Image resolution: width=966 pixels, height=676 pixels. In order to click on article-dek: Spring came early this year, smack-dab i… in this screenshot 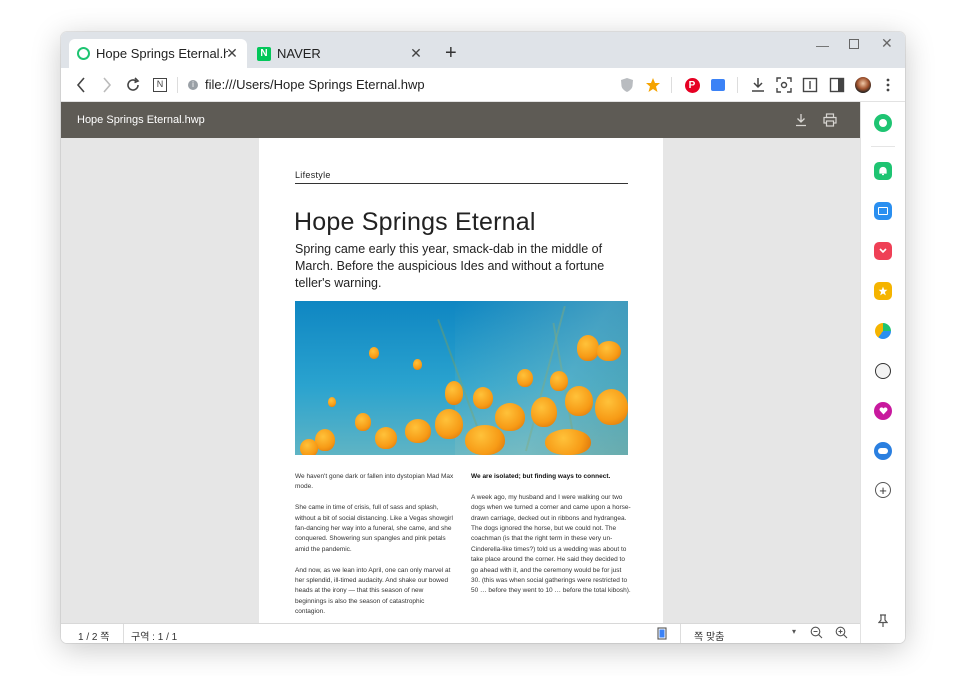, I will do `click(450, 266)`.